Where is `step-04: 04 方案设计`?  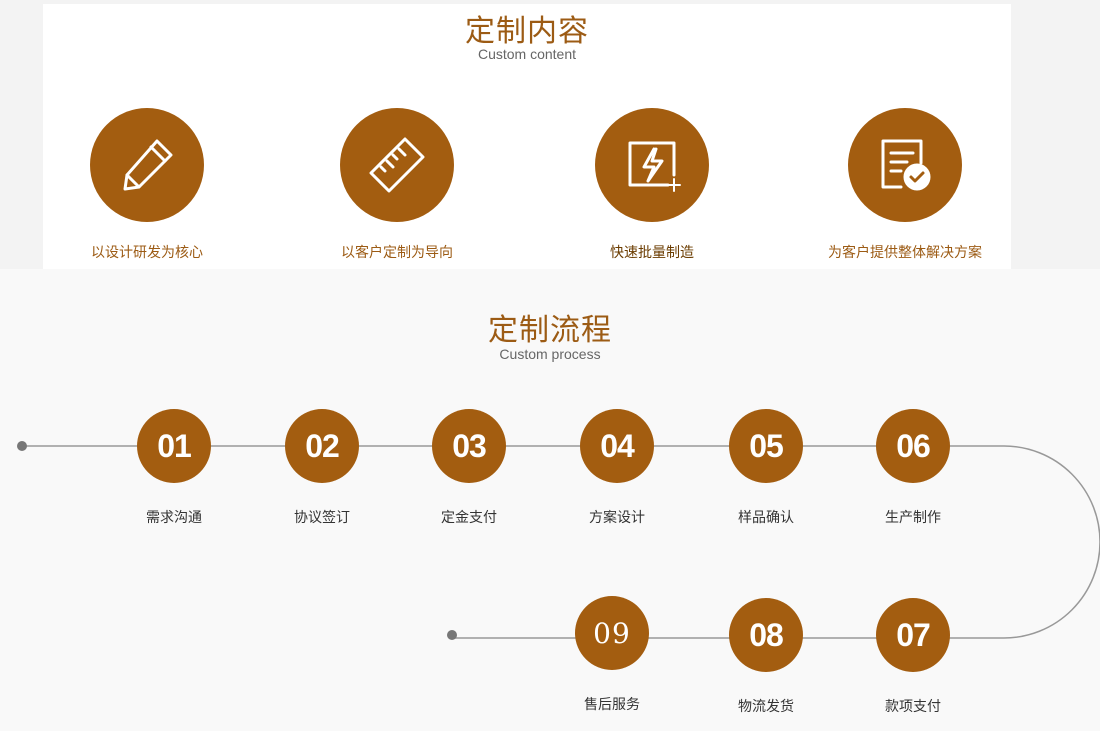
step-04: 04 方案设计 is located at coordinates (617, 468).